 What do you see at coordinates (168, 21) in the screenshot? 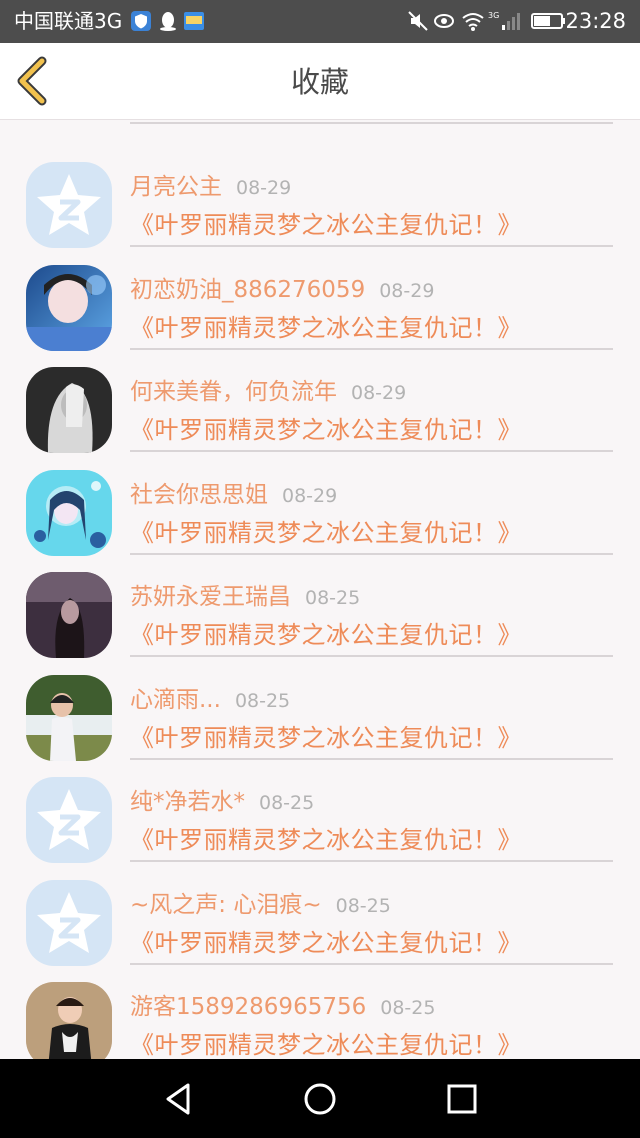
I see `qq-penguin-icon` at bounding box center [168, 21].